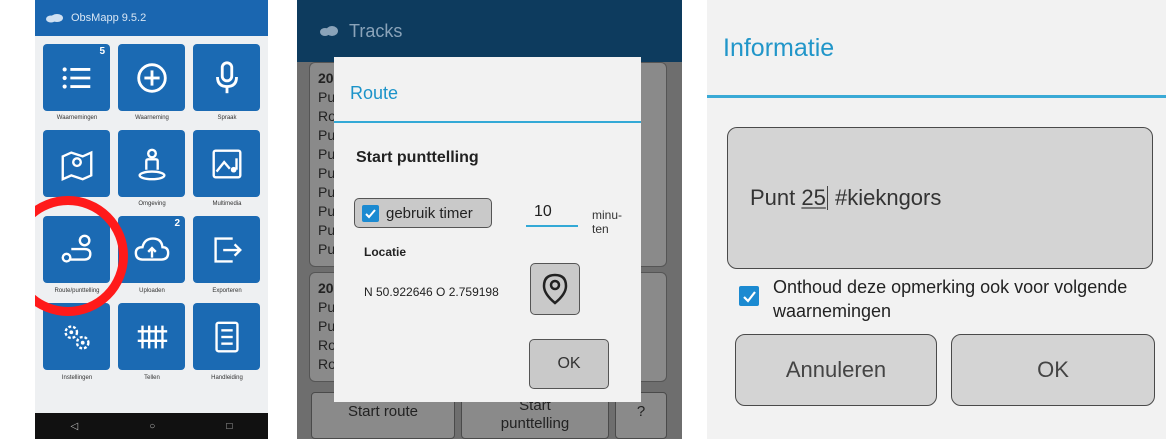 This screenshot has height=439, width=1166. I want to click on tile-handleiding, so click(226, 336).